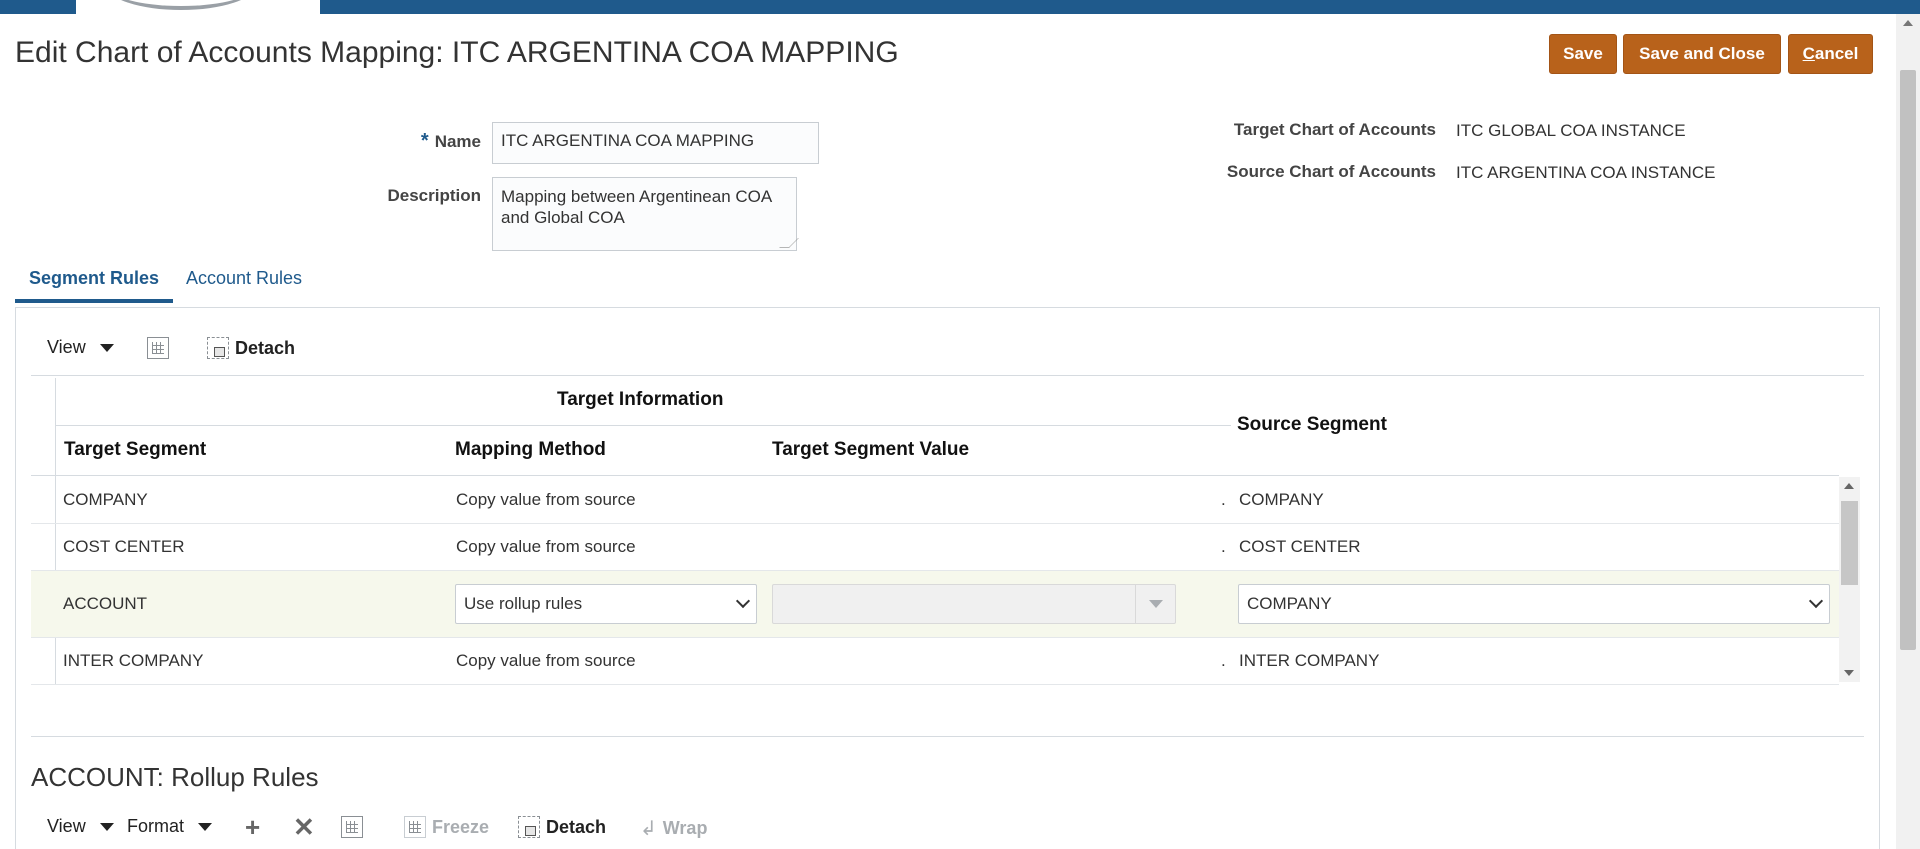 The height and width of the screenshot is (849, 1920). I want to click on tab-account-rules: Account Rules, so click(244, 283).